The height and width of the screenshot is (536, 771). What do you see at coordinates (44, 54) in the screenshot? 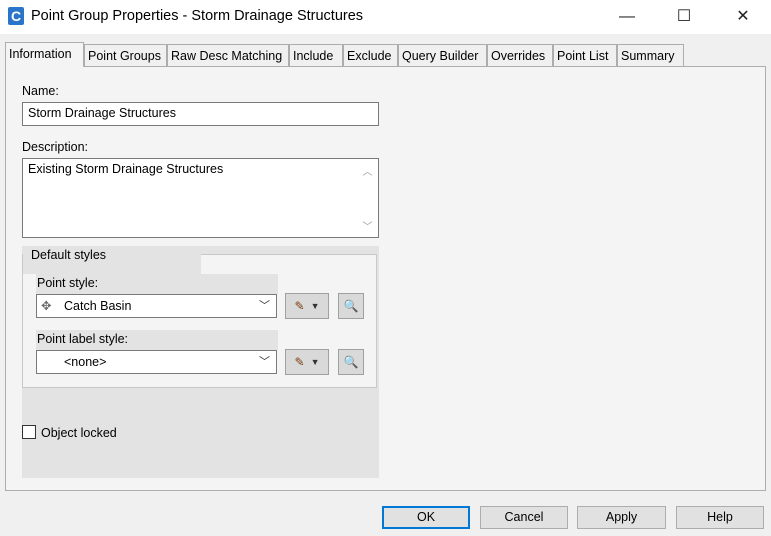
I see `tab-information: Information` at bounding box center [44, 54].